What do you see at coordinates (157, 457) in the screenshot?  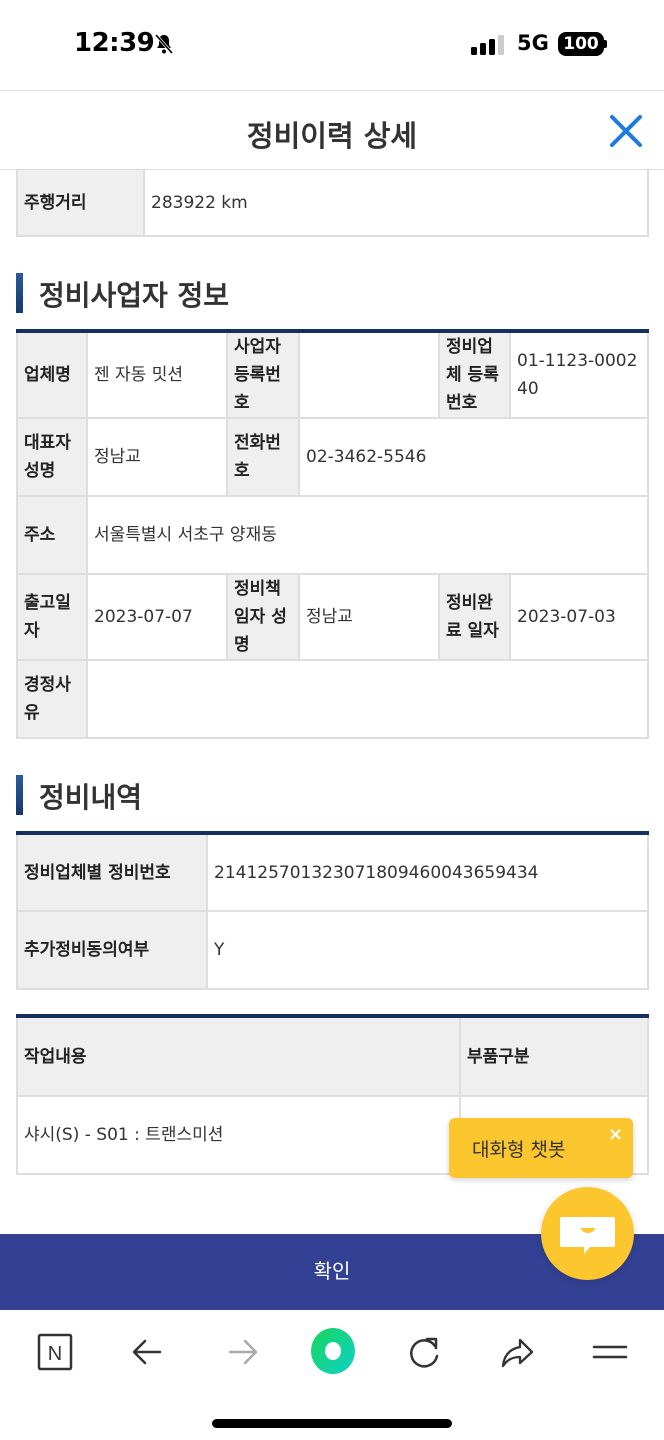 I see `rep-name-value: 정남교` at bounding box center [157, 457].